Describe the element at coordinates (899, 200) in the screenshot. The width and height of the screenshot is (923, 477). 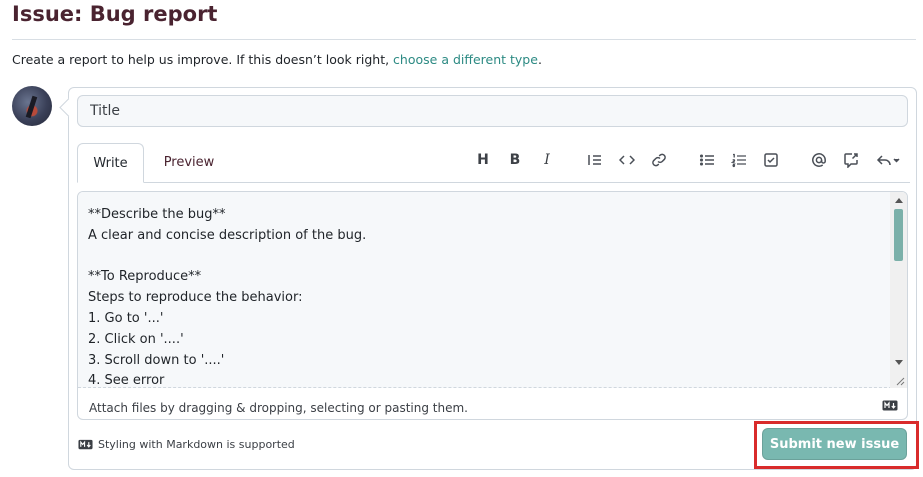
I see `scroll-up-arrow` at that location.